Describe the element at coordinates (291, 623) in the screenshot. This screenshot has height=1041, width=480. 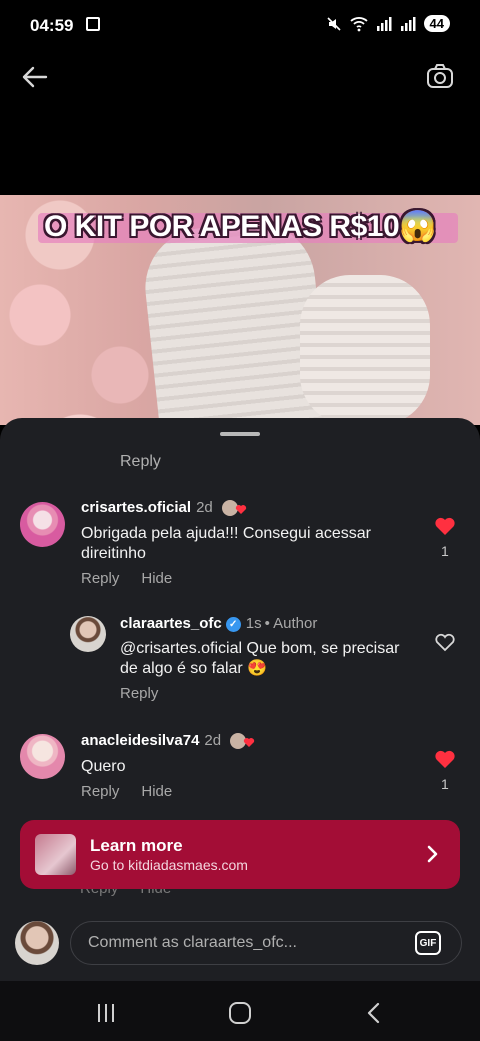
I see `author-badge: • Author` at that location.